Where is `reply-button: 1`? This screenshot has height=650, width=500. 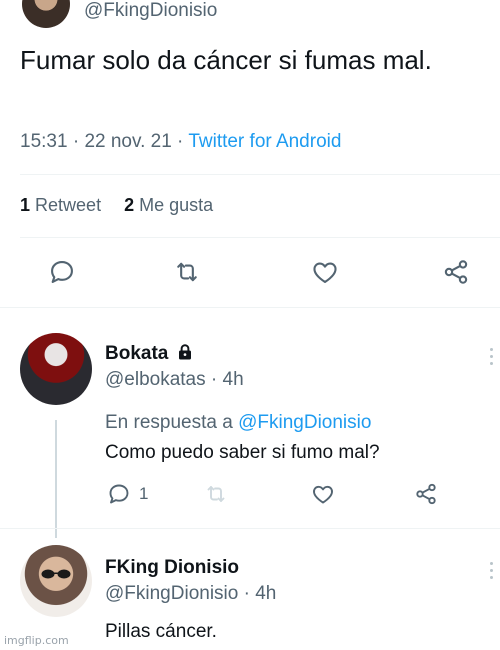 reply-button: 1 is located at coordinates (127, 494).